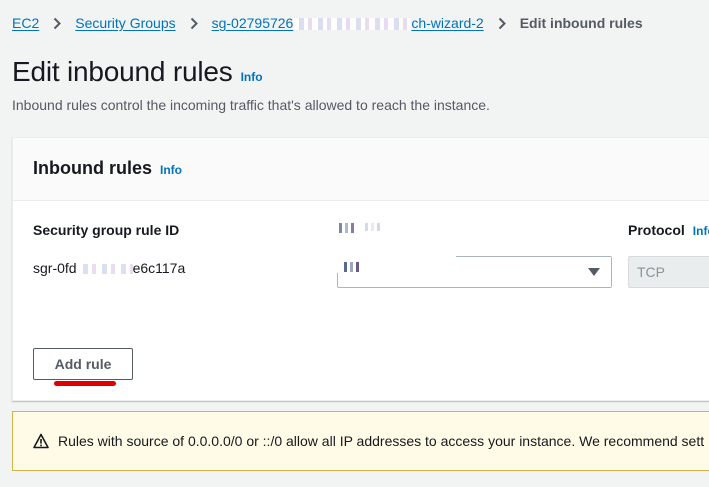 This screenshot has width=709, height=487. I want to click on rule-id-value: sgr-0fd e6c117a, so click(109, 268).